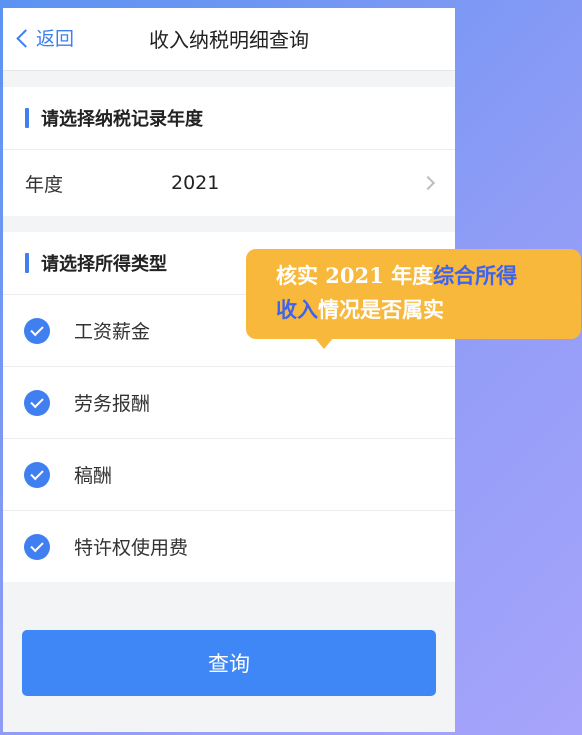  What do you see at coordinates (131, 548) in the screenshot?
I see `type-item-label: 特许权使用费` at bounding box center [131, 548].